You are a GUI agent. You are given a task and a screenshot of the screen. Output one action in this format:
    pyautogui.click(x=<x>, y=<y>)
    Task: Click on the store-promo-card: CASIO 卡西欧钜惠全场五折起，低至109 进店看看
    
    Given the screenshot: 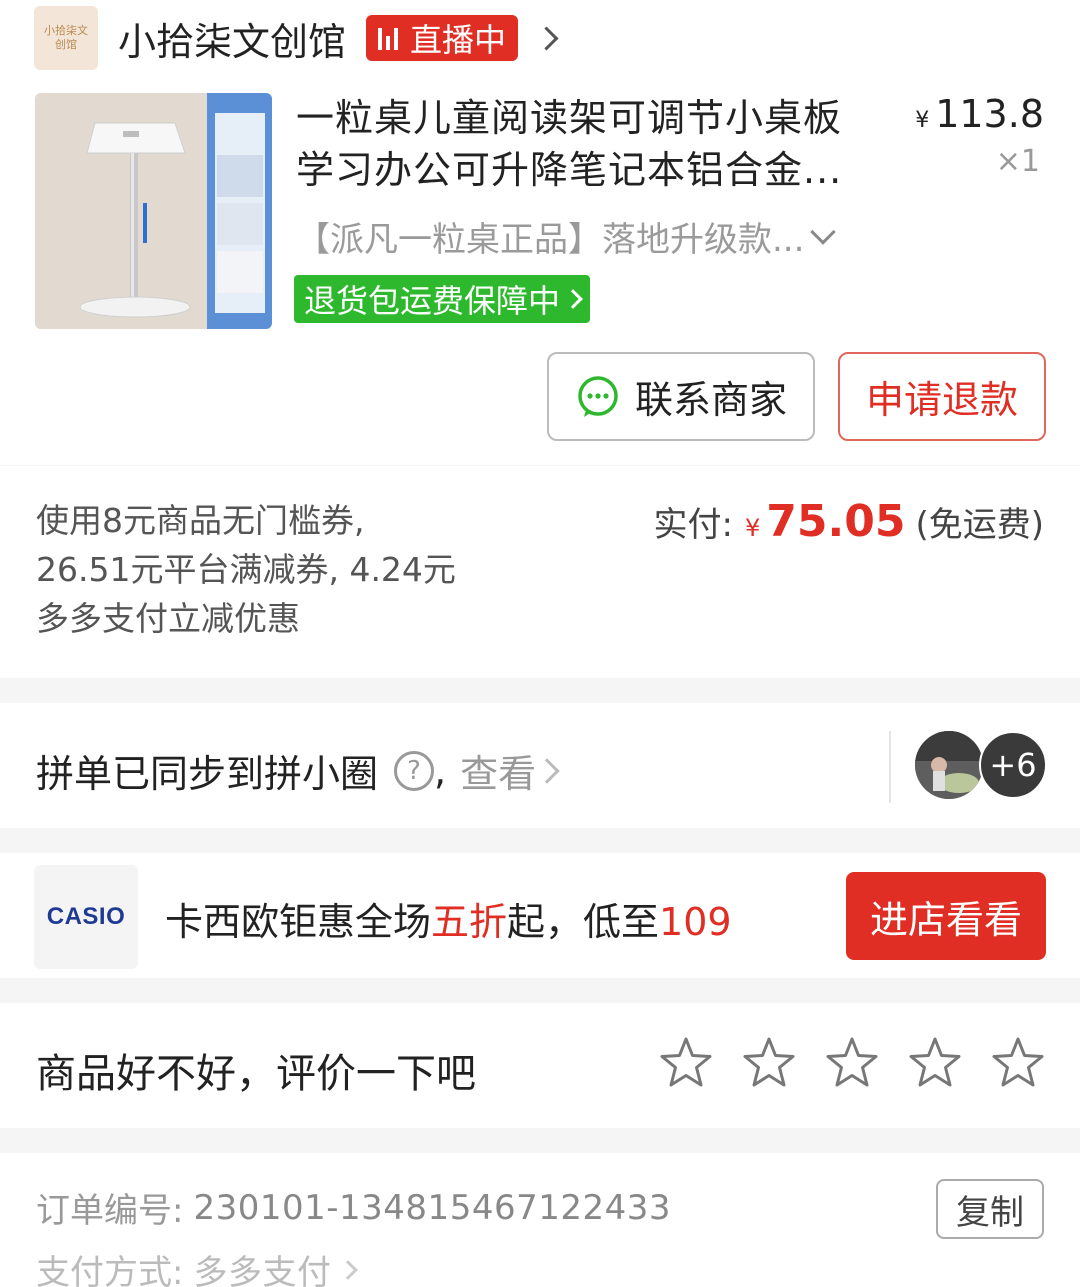 What is the action you would take?
    pyautogui.click(x=540, y=915)
    